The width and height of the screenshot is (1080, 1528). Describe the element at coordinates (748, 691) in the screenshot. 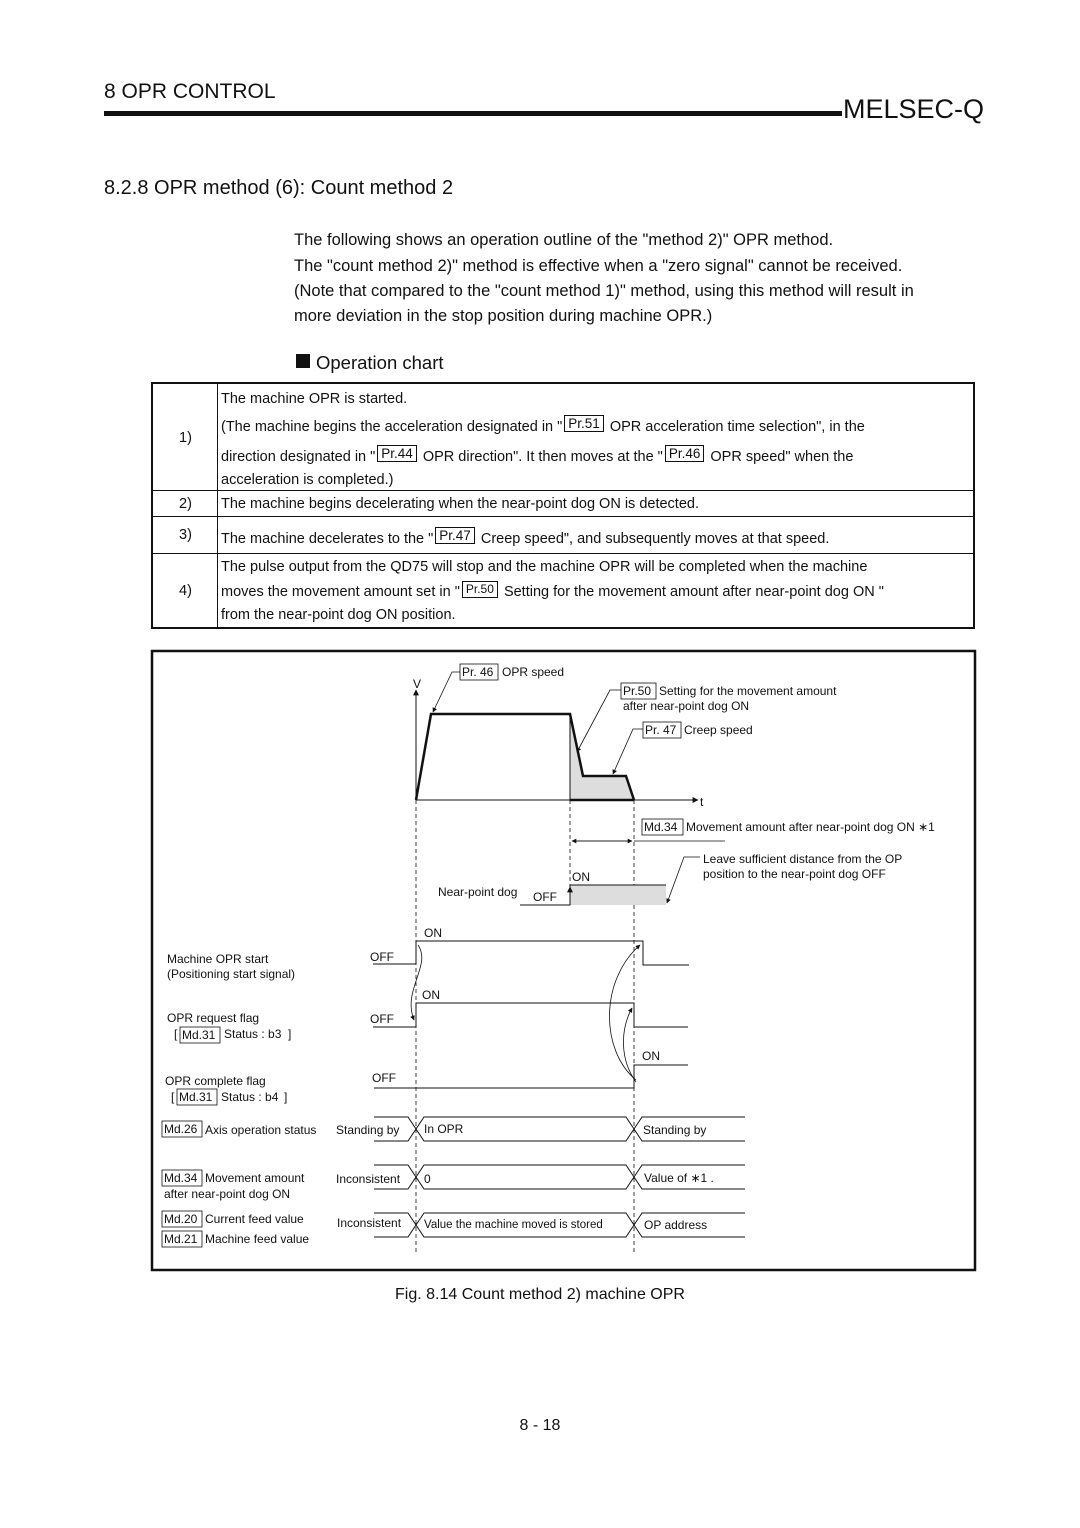

I see `svg-text:Setting for the movement amoun: Setting for the movement amount` at that location.